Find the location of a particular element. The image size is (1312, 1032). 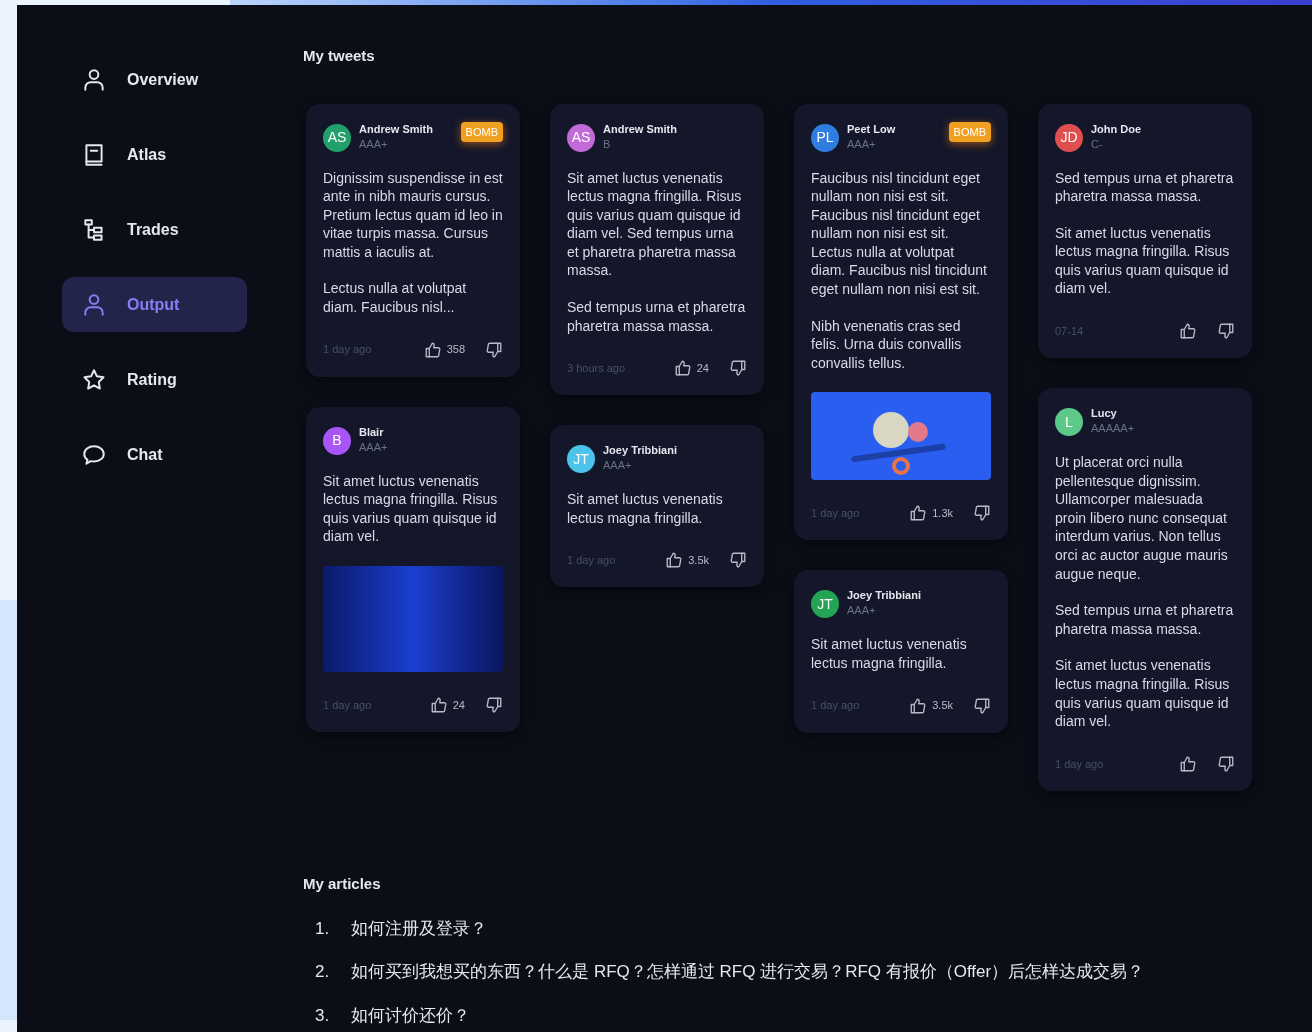

author-name: Lucy is located at coordinates (1104, 414).